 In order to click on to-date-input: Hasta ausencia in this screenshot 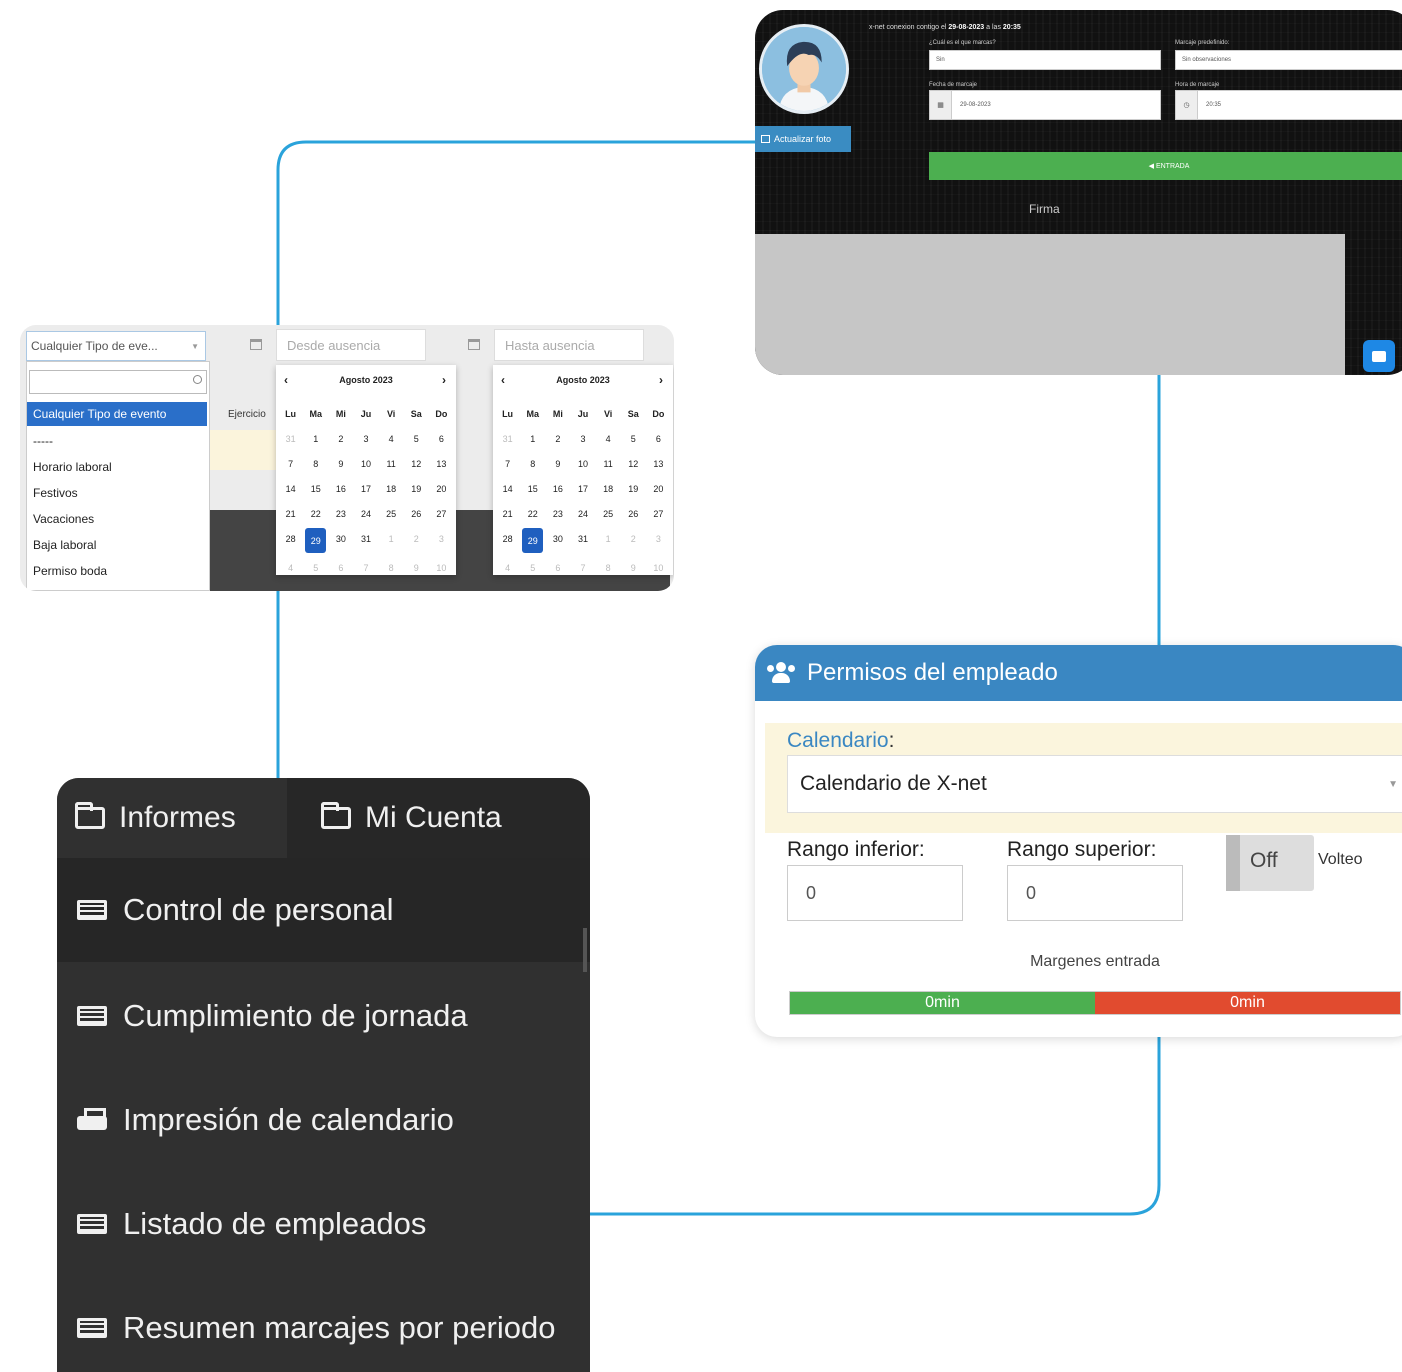, I will do `click(569, 345)`.